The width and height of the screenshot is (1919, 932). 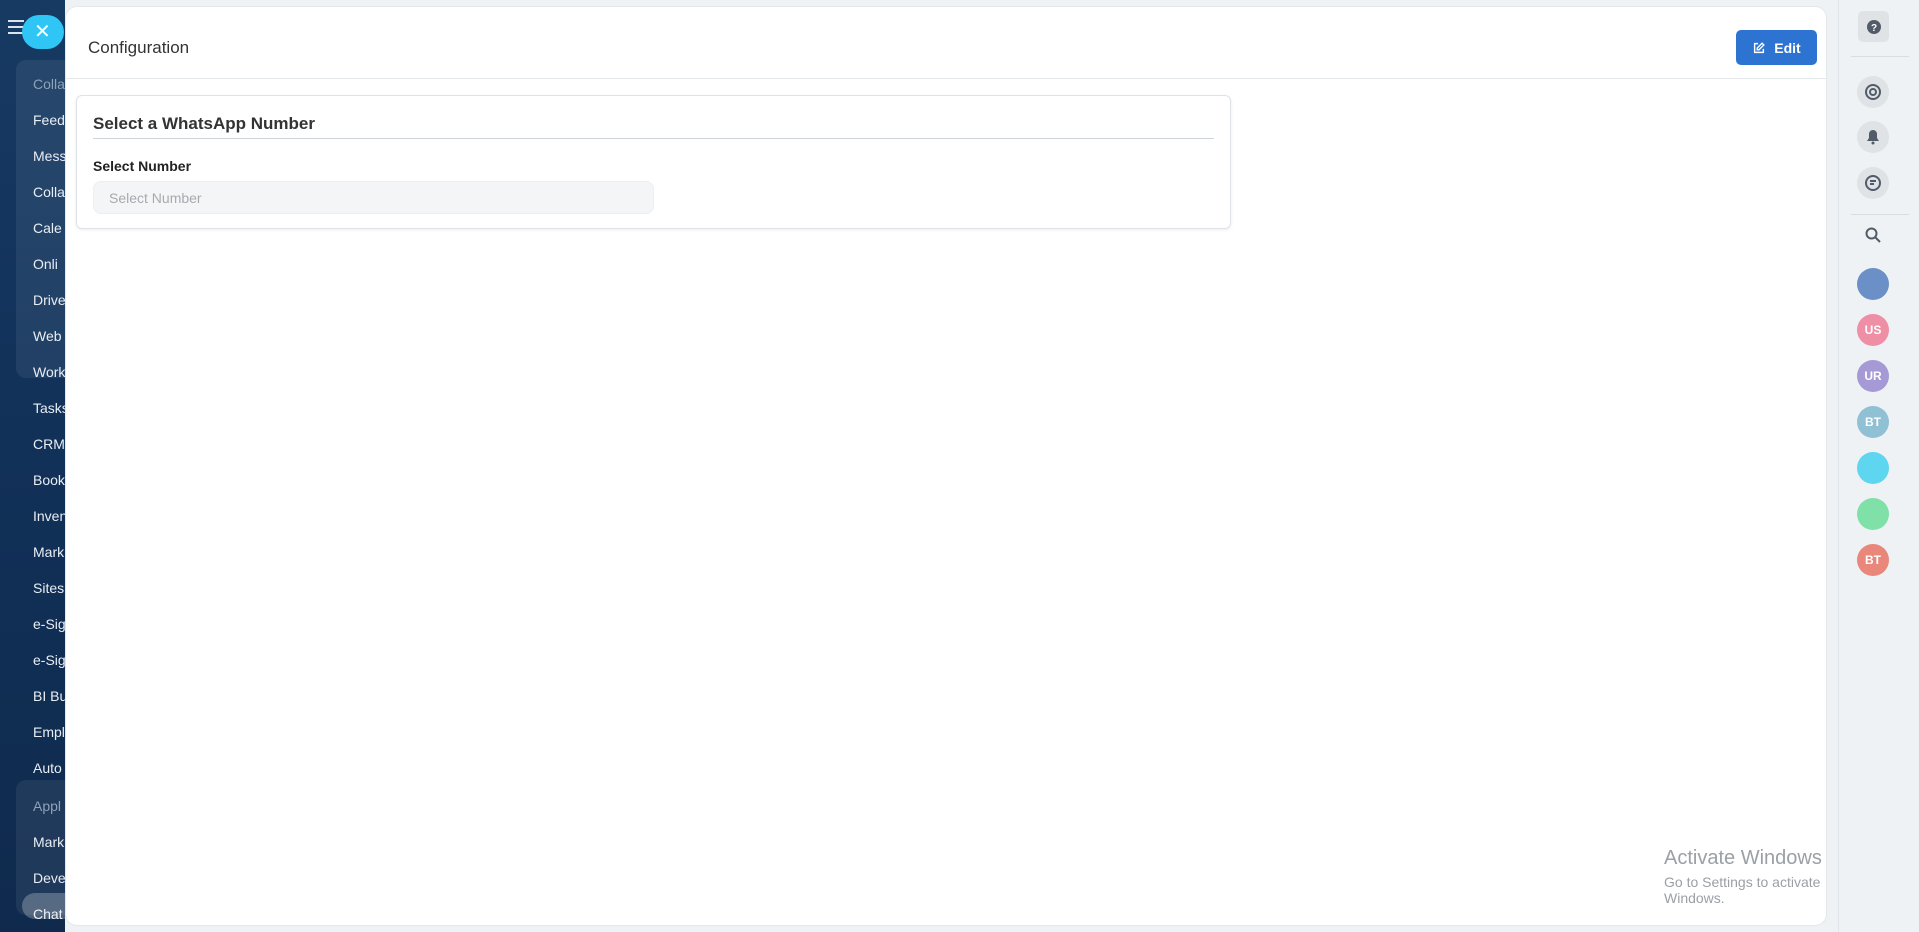 I want to click on section-divider, so click(x=653, y=138).